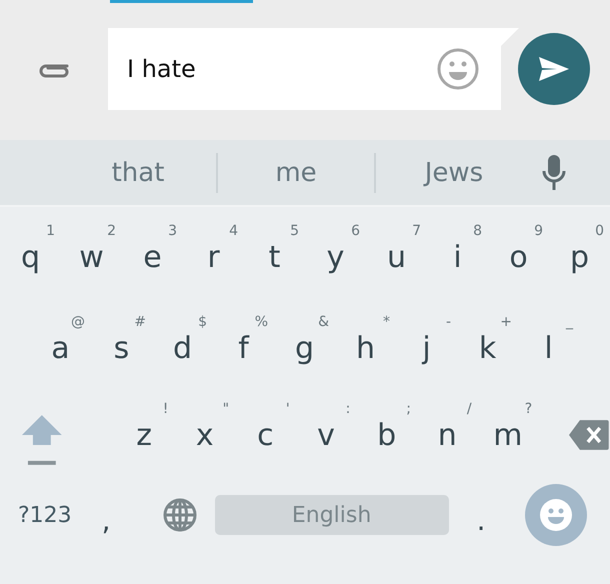 The width and height of the screenshot is (610, 584). I want to click on symbols-key: ?123, so click(45, 515).